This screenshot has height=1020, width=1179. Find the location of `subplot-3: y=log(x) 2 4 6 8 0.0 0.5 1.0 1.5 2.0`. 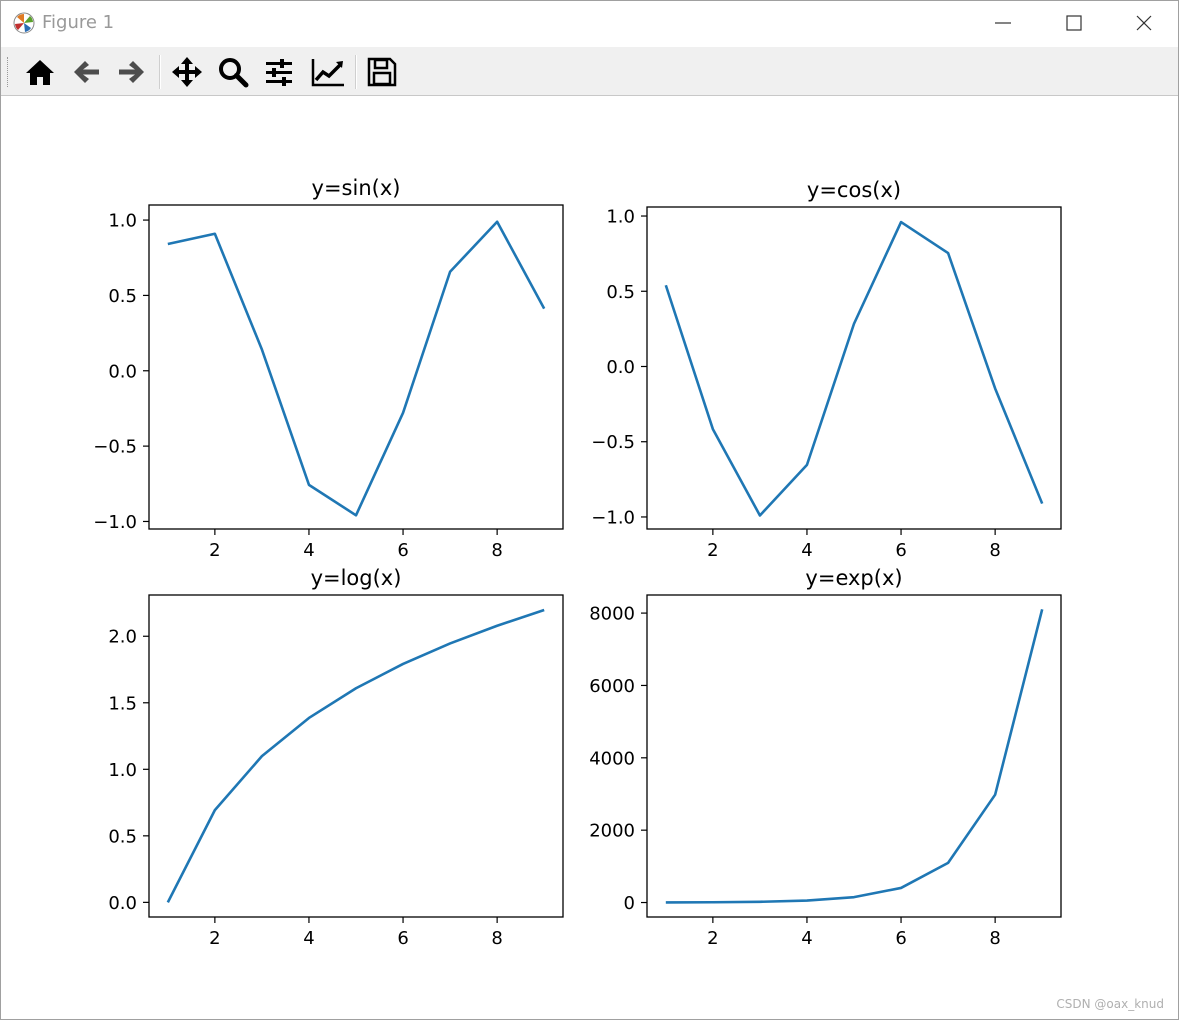

subplot-3: y=log(x) 2 4 6 8 0.0 0.5 1.0 1.5 2.0 is located at coordinates (336, 757).